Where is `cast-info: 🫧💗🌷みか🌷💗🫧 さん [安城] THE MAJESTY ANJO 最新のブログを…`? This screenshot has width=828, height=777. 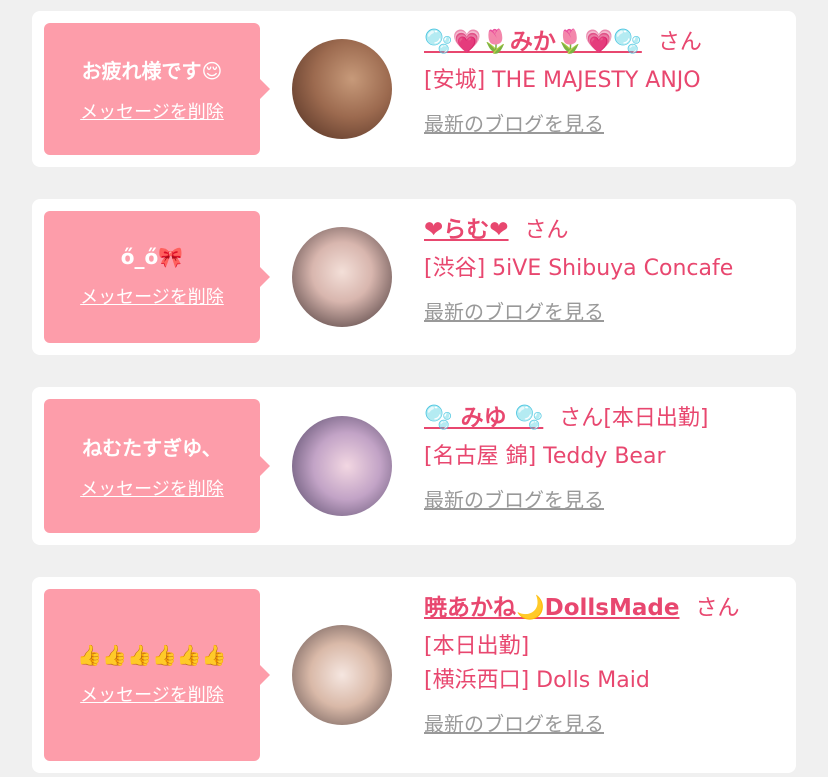 cast-info: 🫧💗🌷みか🌷💗🫧 さん [安城] THE MAJESTY ANJO 最新のブログを… is located at coordinates (600, 81).